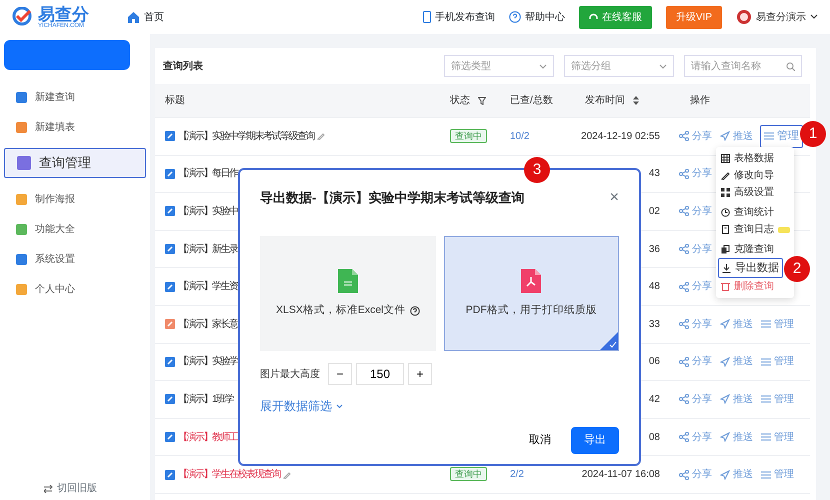 The height and width of the screenshot is (500, 830). What do you see at coordinates (208, 211) in the screenshot?
I see `row-title: 【演示】实验中` at bounding box center [208, 211].